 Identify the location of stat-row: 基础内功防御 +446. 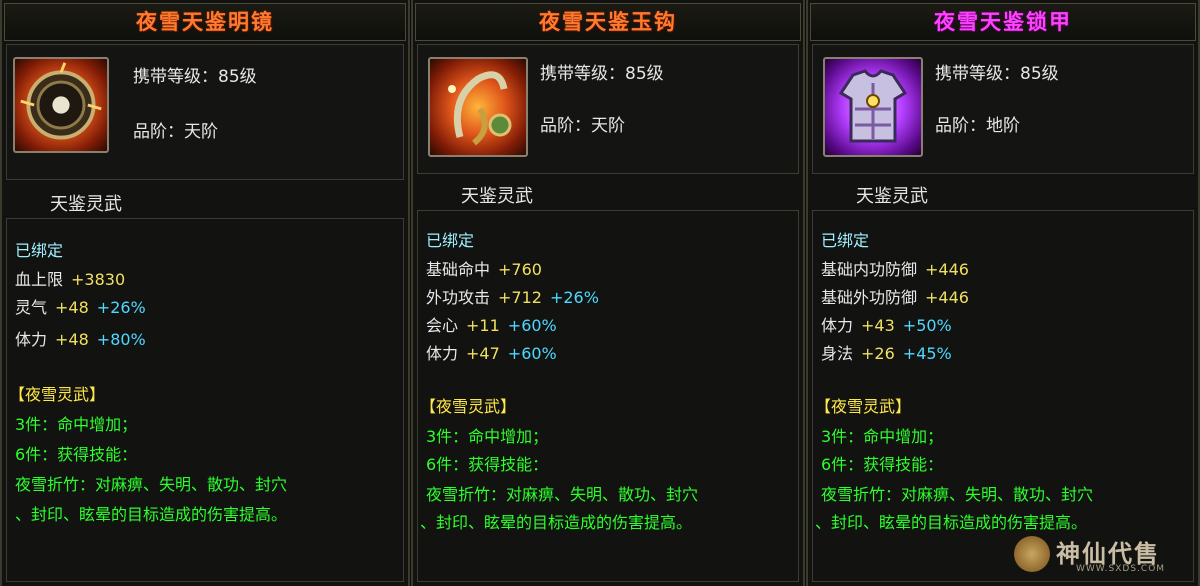
(895, 270).